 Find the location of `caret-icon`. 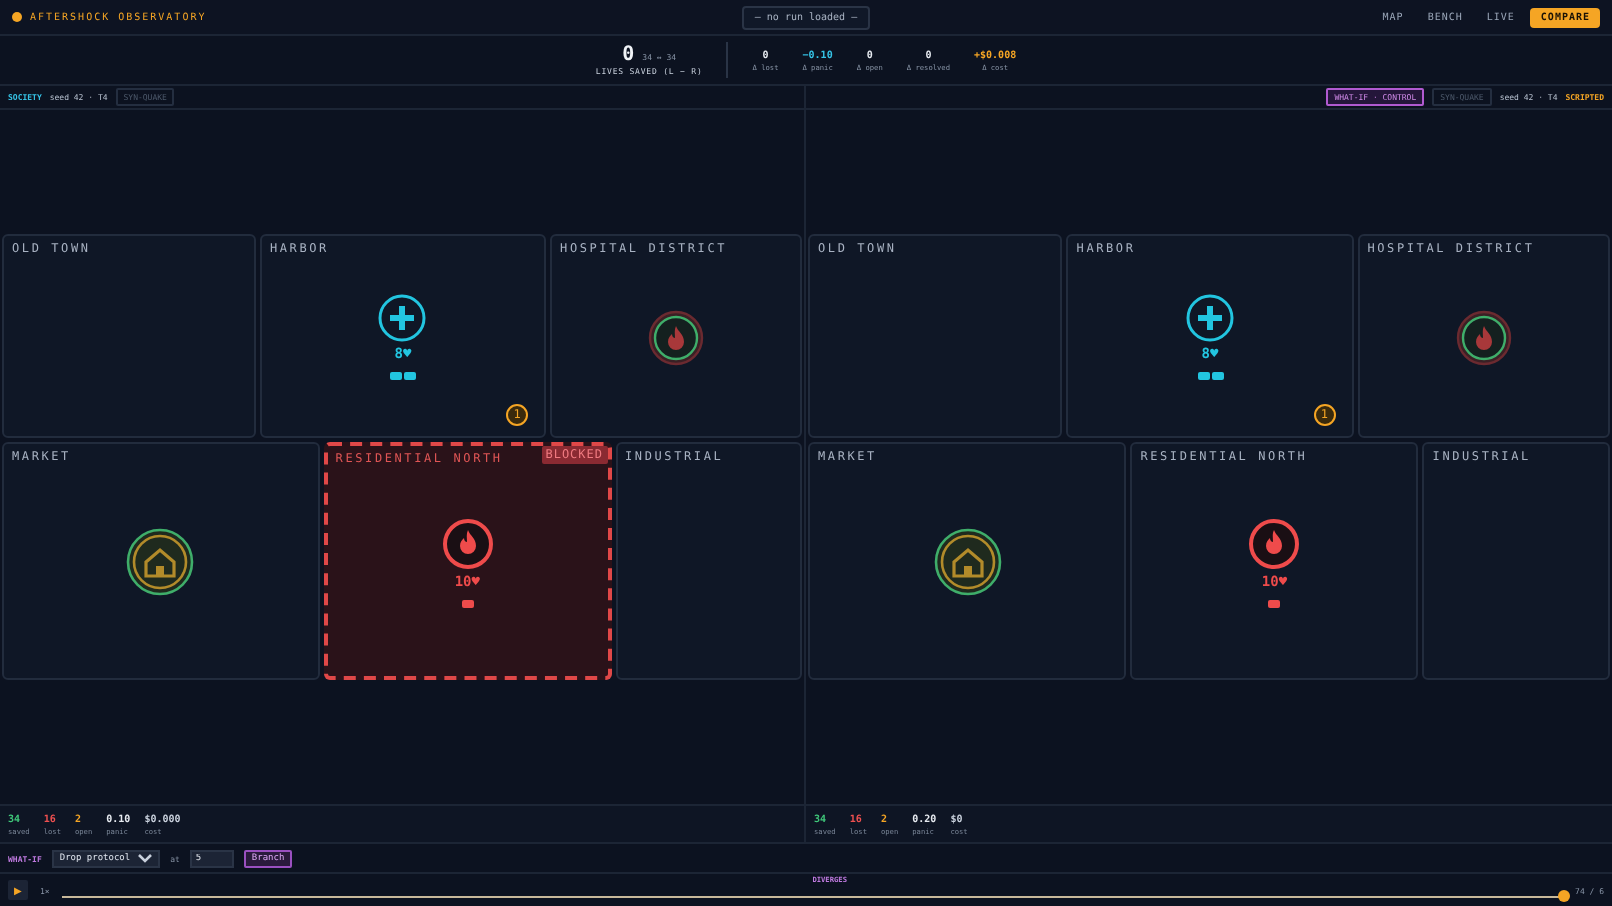

caret-icon is located at coordinates (145, 858).